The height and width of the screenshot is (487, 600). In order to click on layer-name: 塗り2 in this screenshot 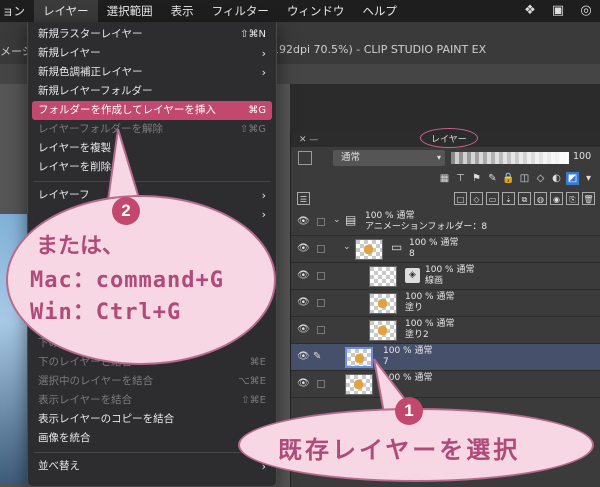, I will do `click(417, 335)`.